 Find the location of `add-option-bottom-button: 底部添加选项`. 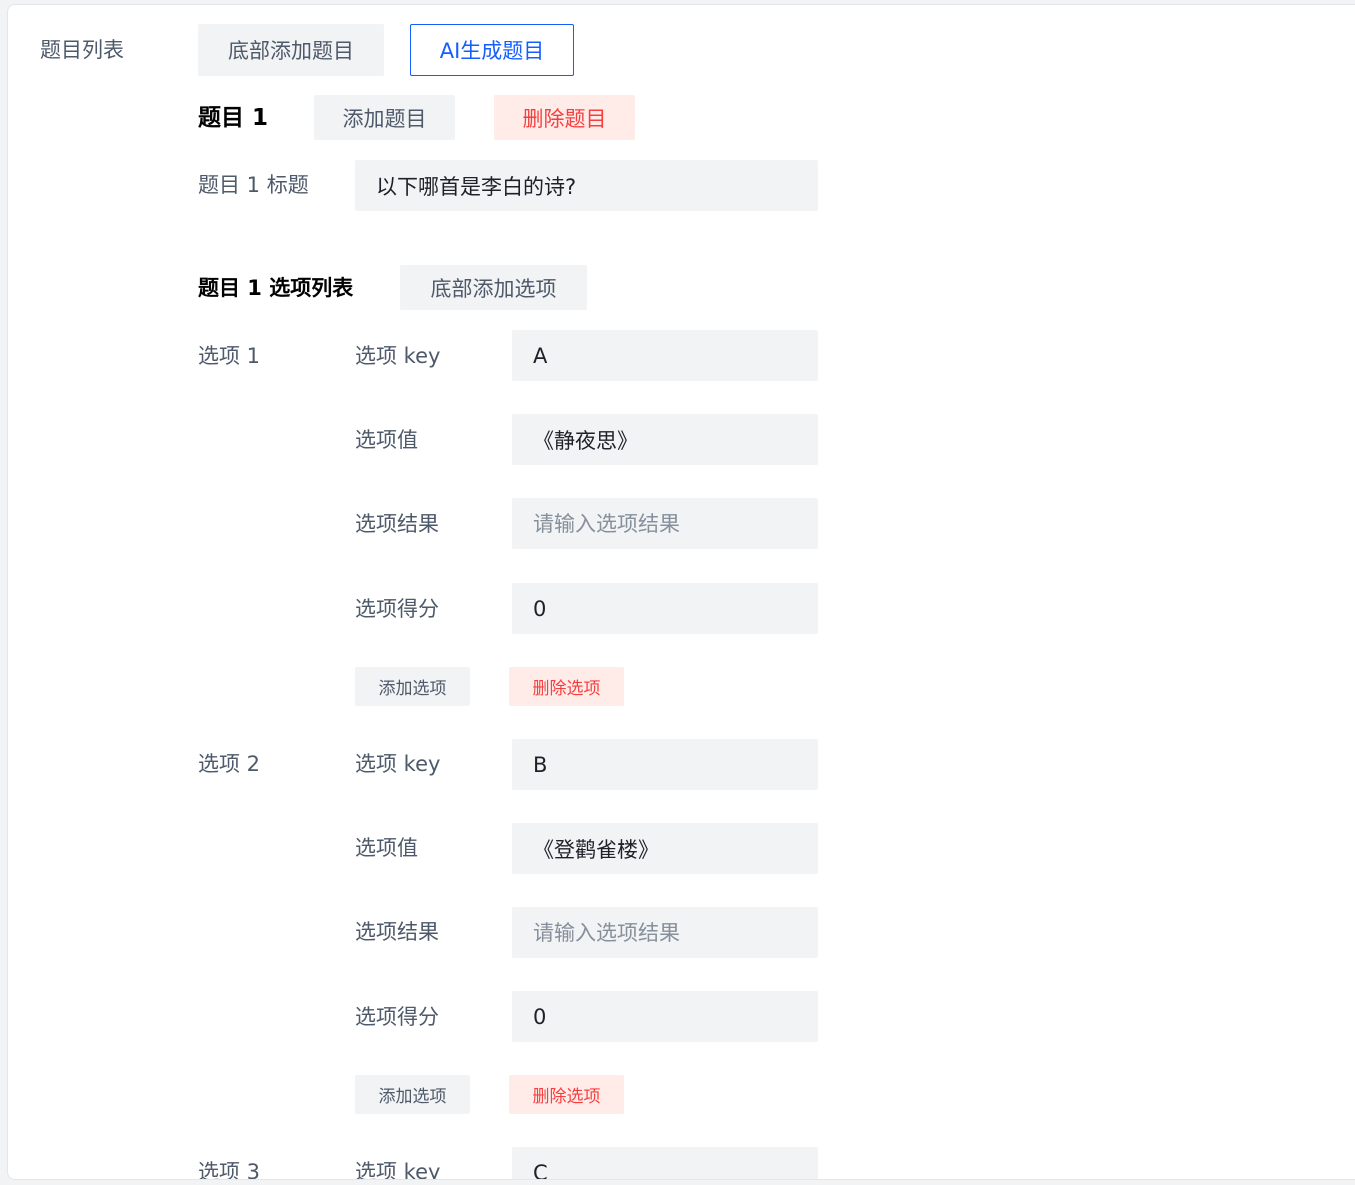

add-option-bottom-button: 底部添加选项 is located at coordinates (493, 287).